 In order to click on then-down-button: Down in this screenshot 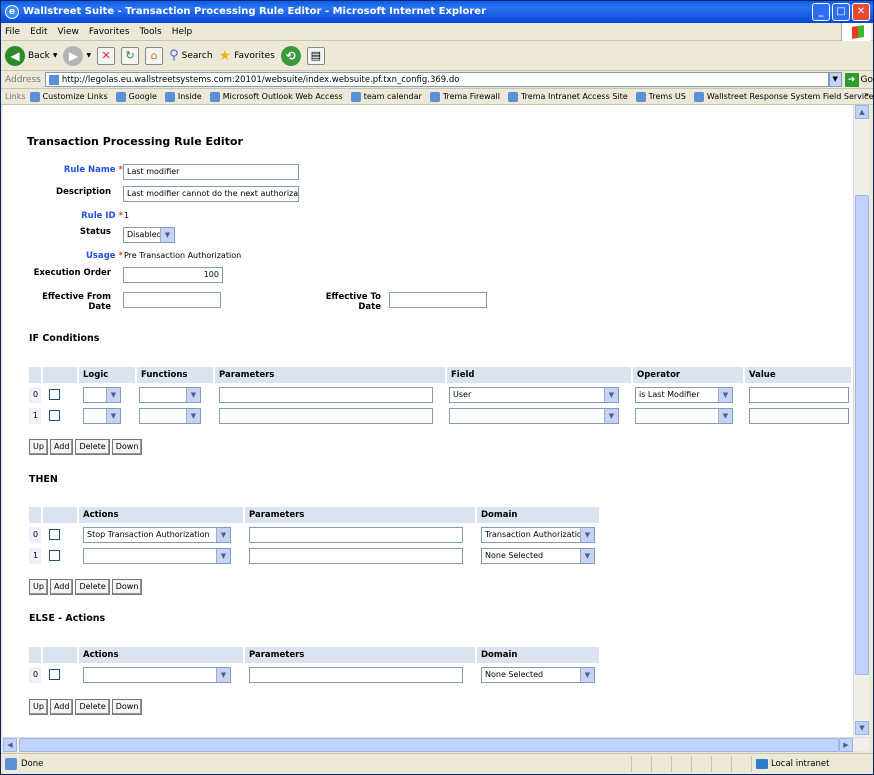, I will do `click(127, 587)`.